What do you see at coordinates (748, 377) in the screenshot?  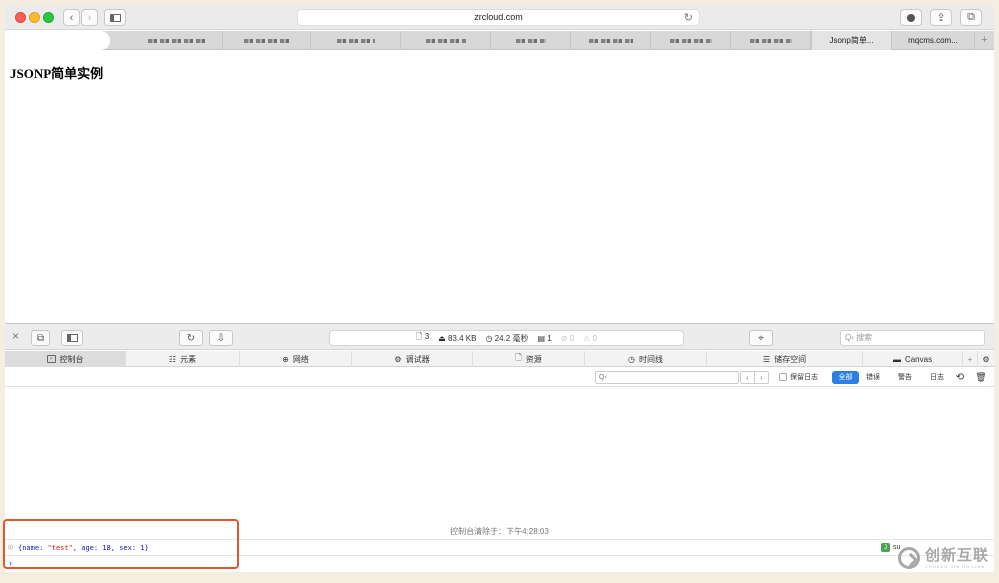 I see `prev-match-button: ‹` at bounding box center [748, 377].